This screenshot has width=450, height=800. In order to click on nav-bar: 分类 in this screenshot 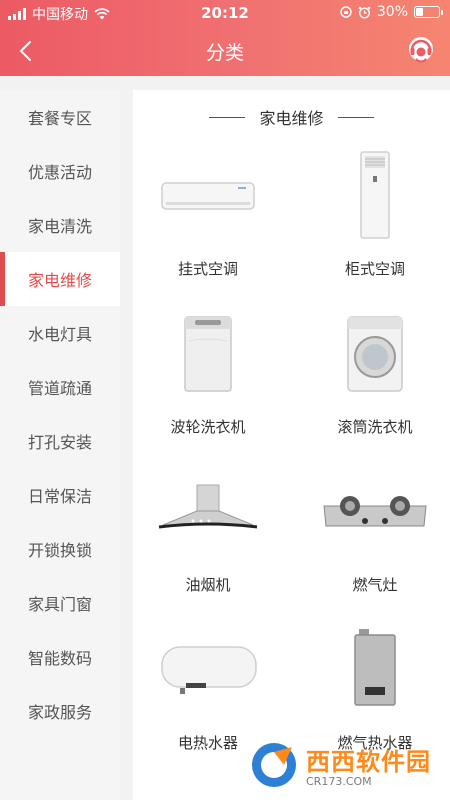, I will do `click(225, 51)`.